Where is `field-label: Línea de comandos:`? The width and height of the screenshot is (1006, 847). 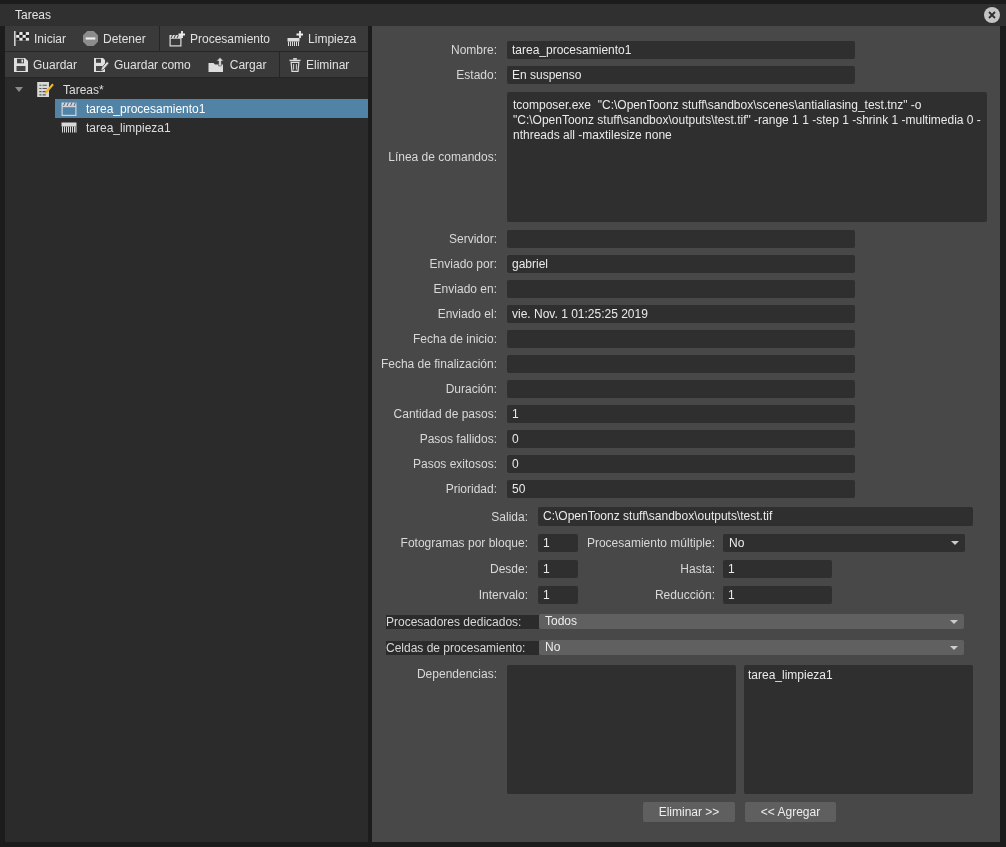 field-label: Línea de comandos: is located at coordinates (442, 157).